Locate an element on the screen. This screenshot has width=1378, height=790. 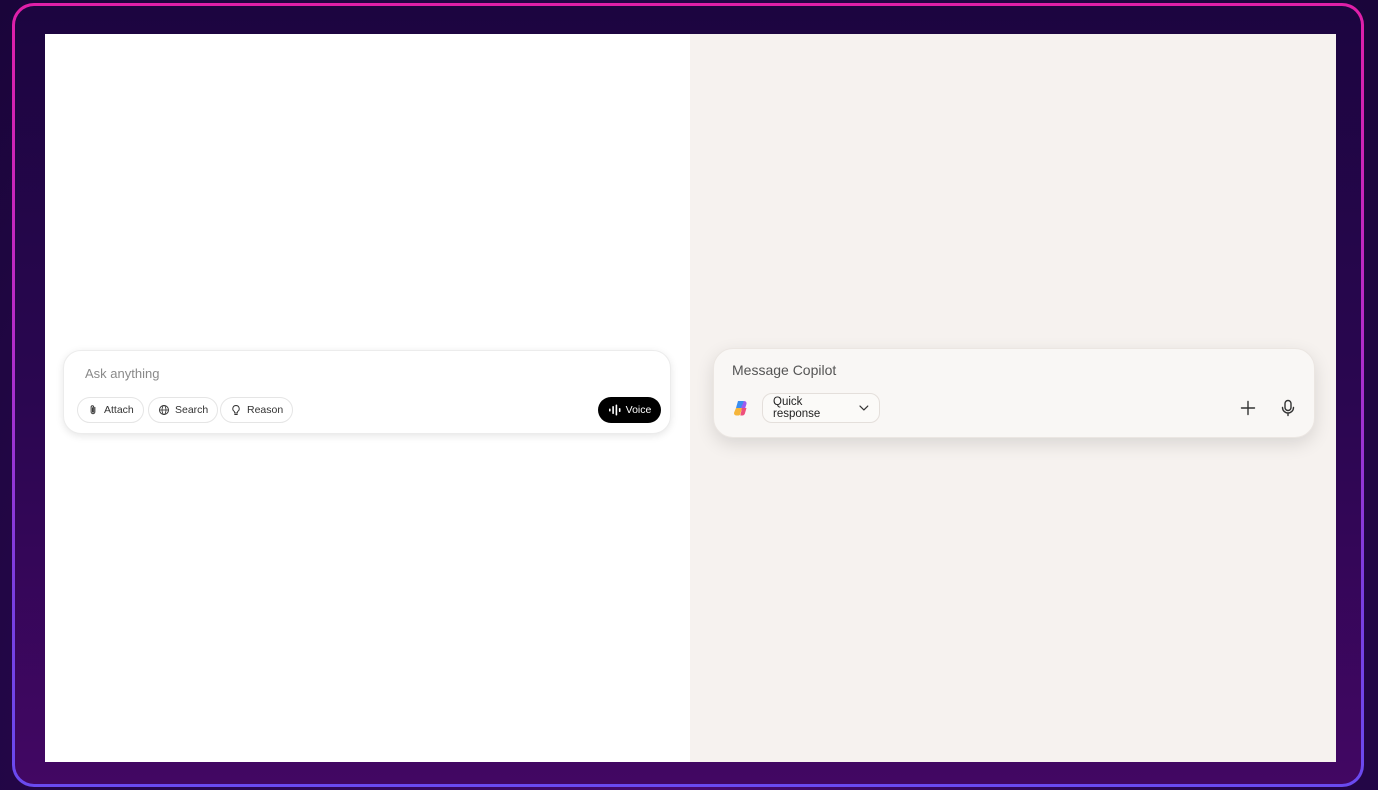
copilot-composer: Quick response is located at coordinates (1014, 393).